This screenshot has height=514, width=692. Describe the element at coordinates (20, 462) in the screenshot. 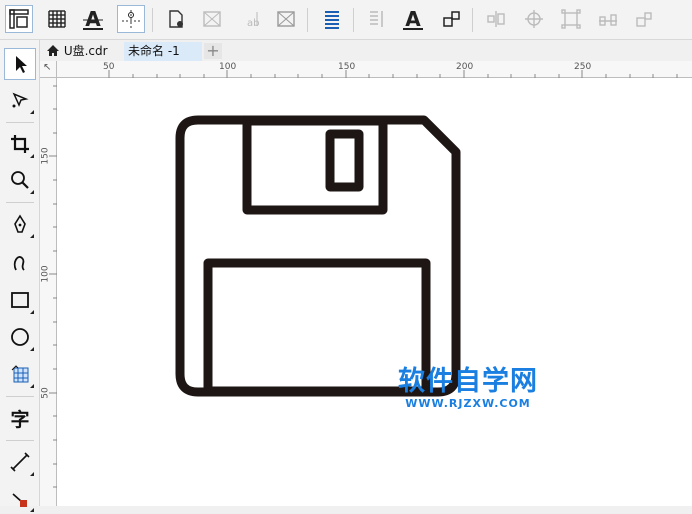

I see `dimension-tool-icon` at that location.